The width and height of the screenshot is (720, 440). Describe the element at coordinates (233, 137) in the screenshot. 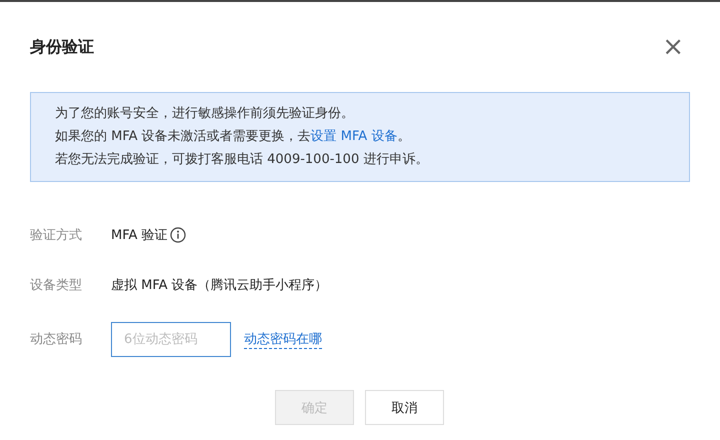

I see `notice-text: 如果您的 MFA 设备未激活或者需要更换，去设置 MFA 设备。` at that location.